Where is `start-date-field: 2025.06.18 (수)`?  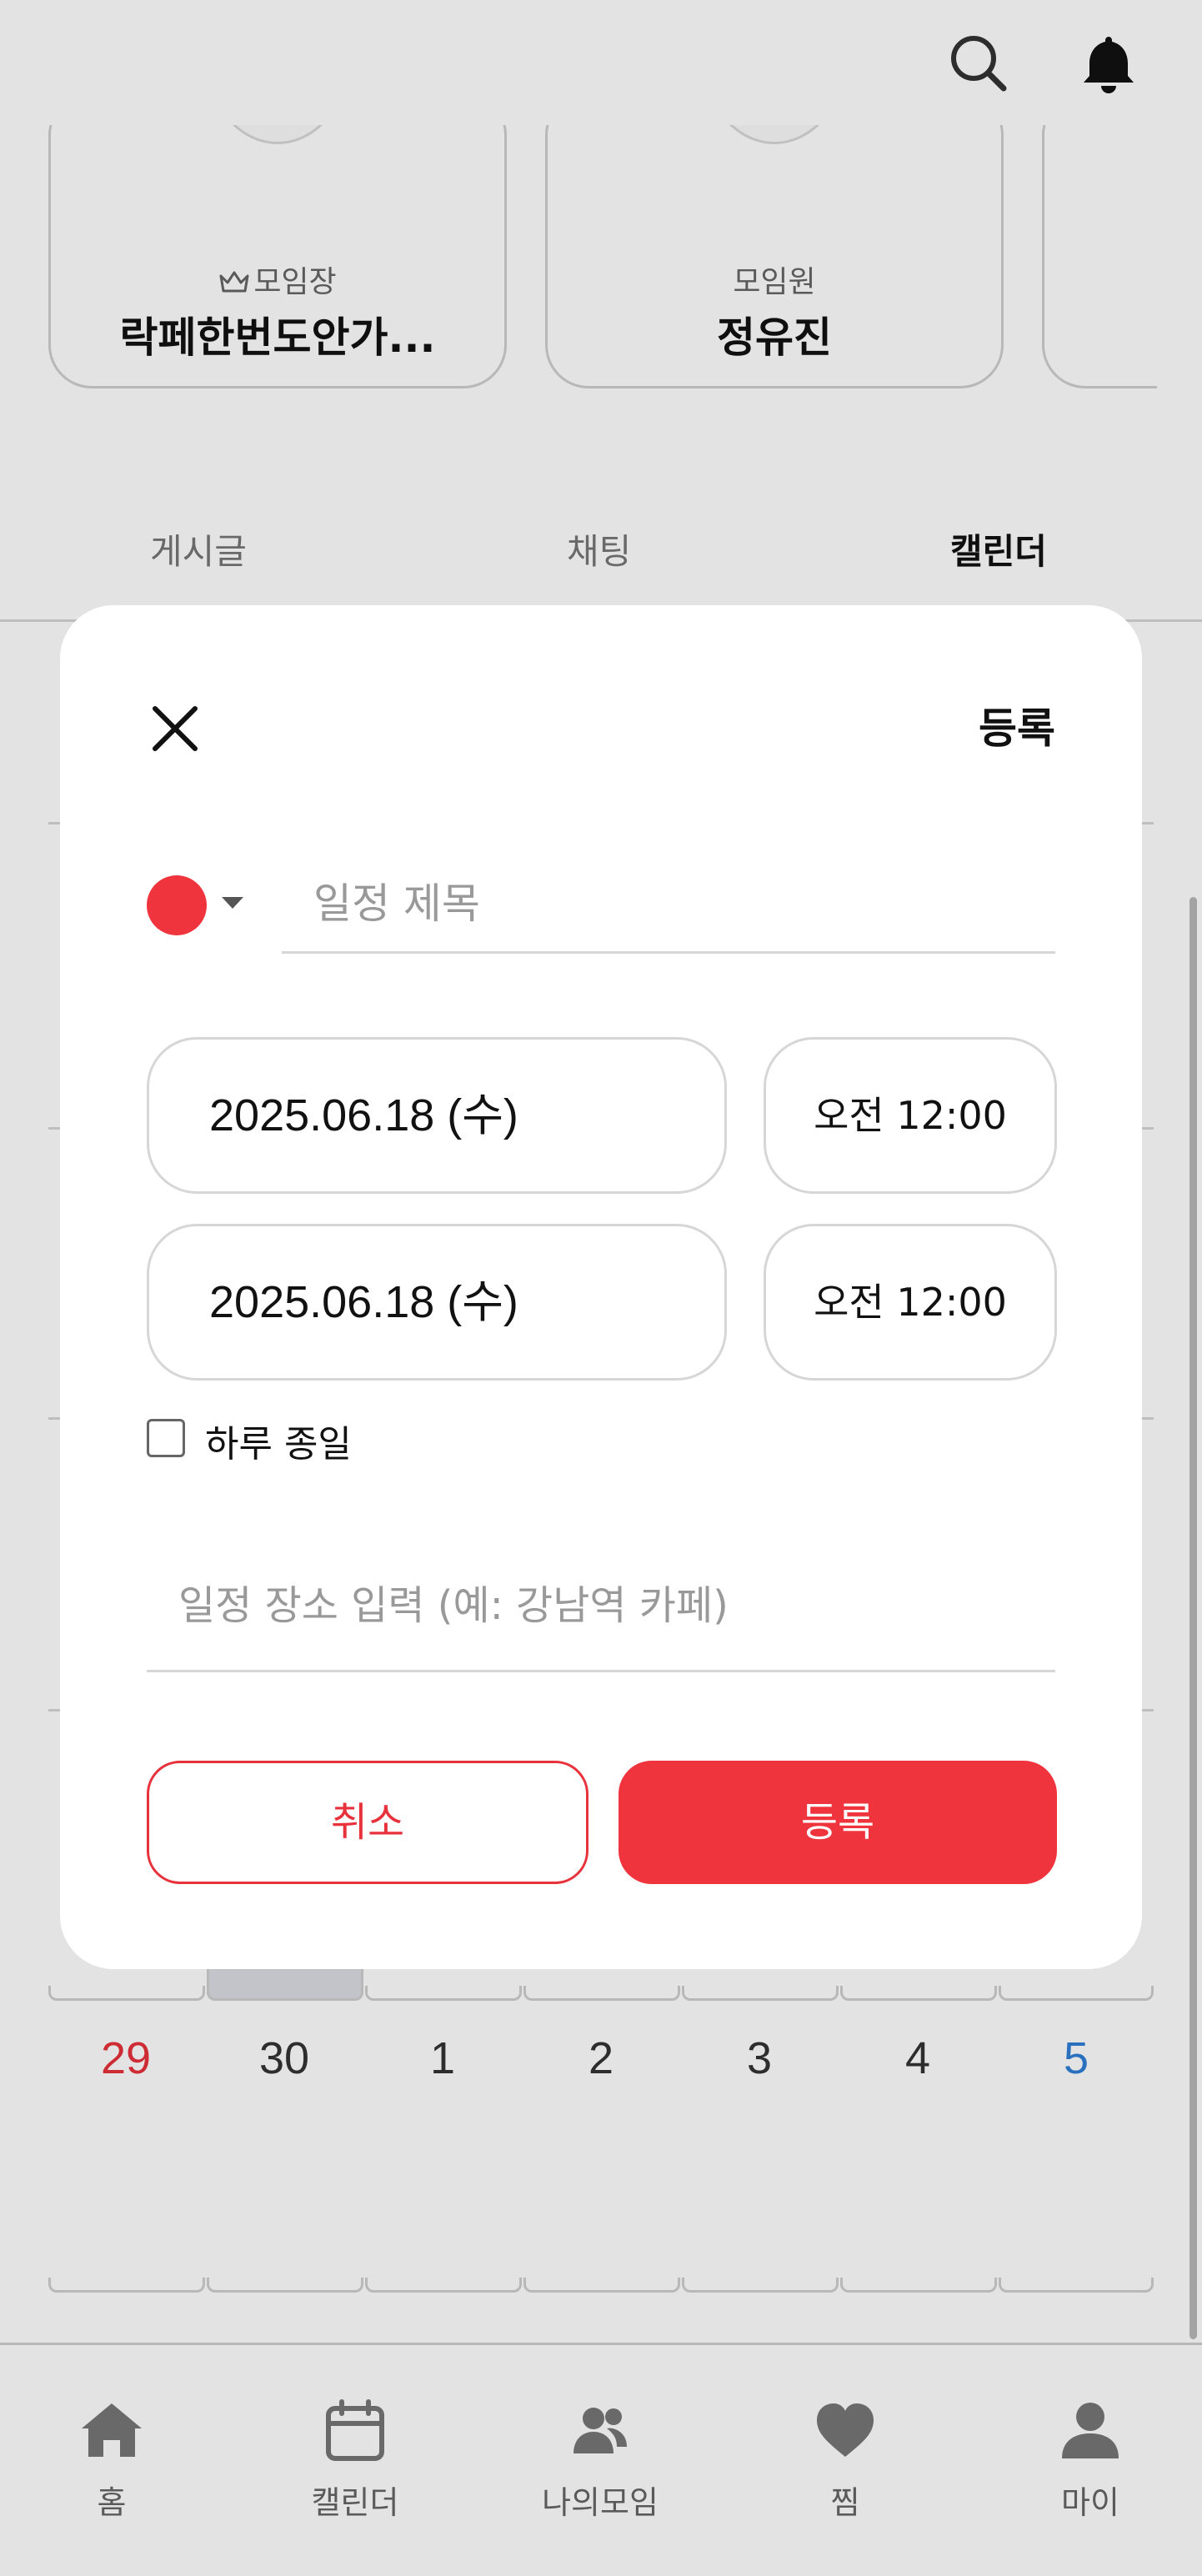 start-date-field: 2025.06.18 (수) is located at coordinates (437, 1115).